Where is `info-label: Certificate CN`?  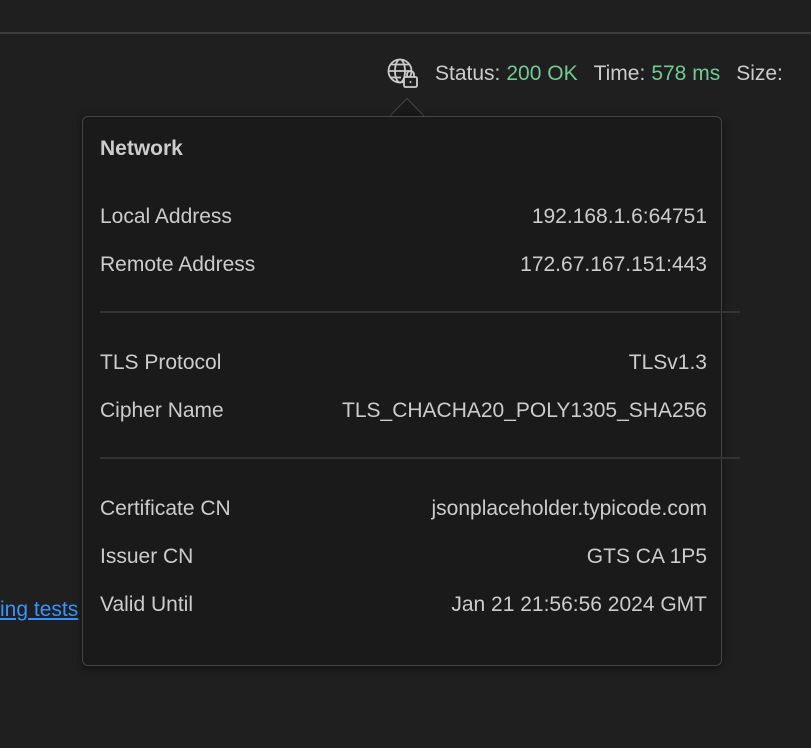
info-label: Certificate CN is located at coordinates (165, 508).